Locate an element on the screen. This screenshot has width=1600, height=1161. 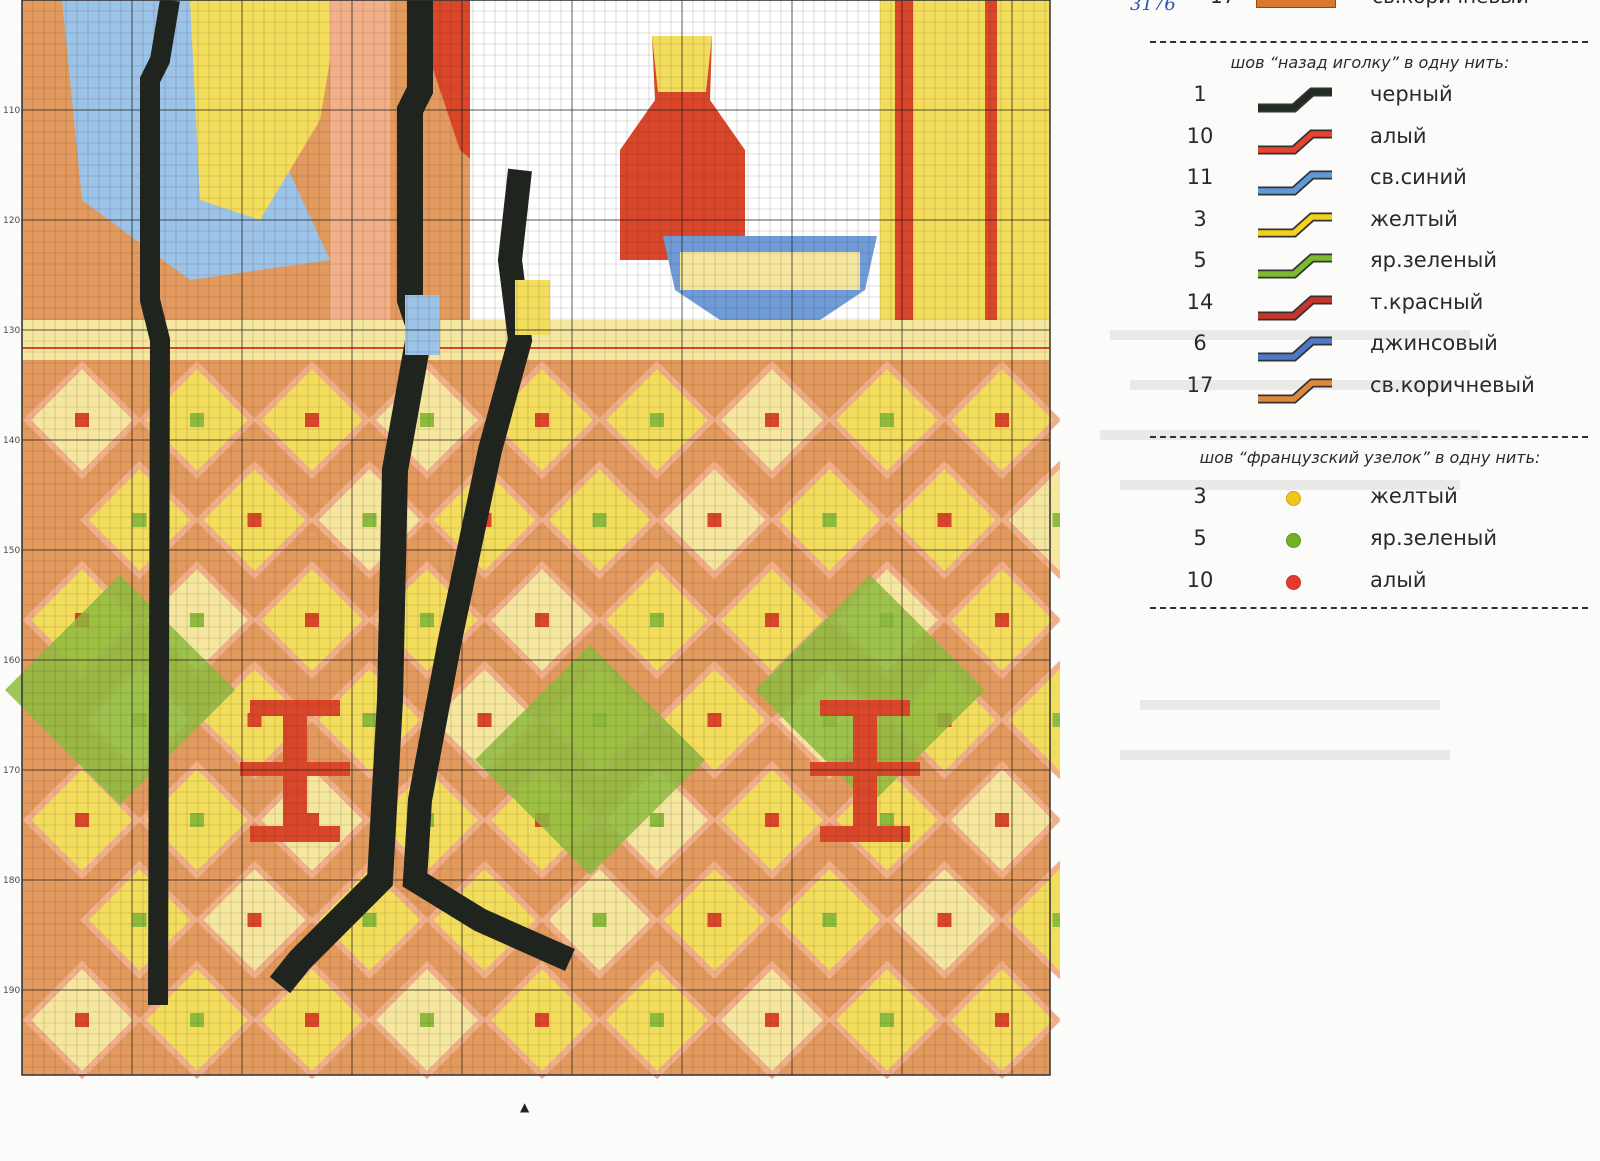
backstitch-item: 3 желтый is located at coordinates (1330, 227).